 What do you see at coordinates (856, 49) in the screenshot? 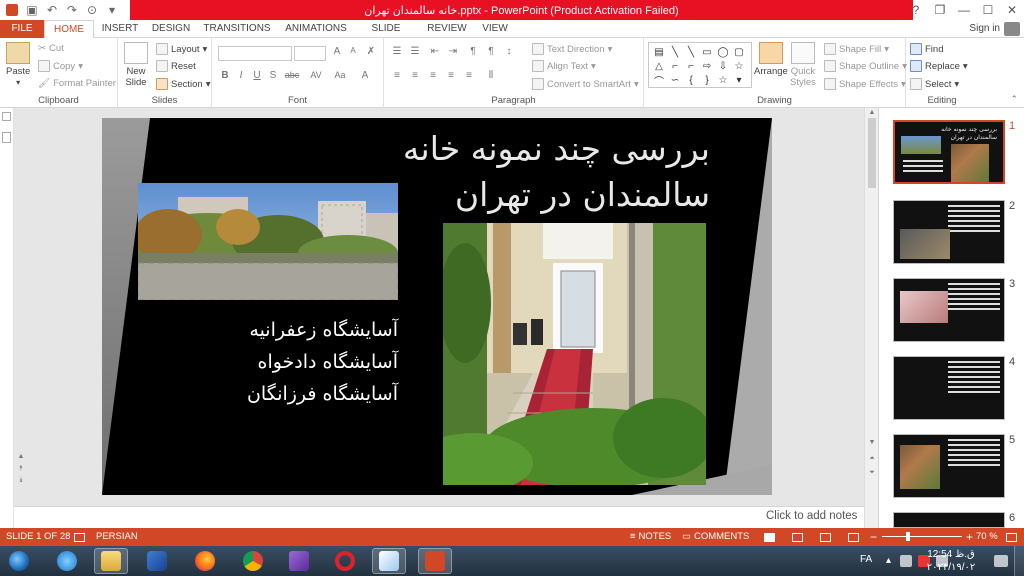
I see `shape-fill-button: Shape Fill ▾` at bounding box center [856, 49].